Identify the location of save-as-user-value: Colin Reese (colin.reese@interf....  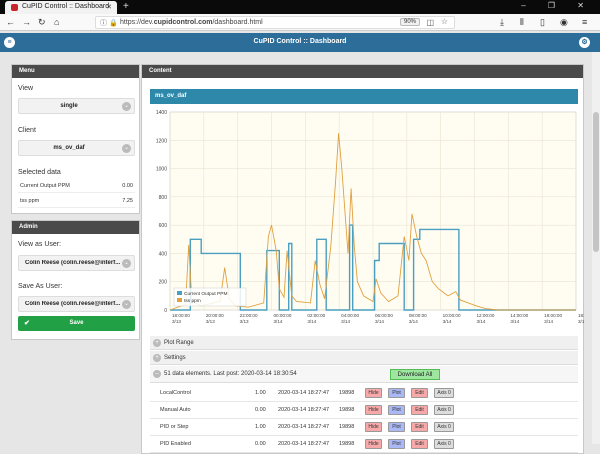
(73, 304).